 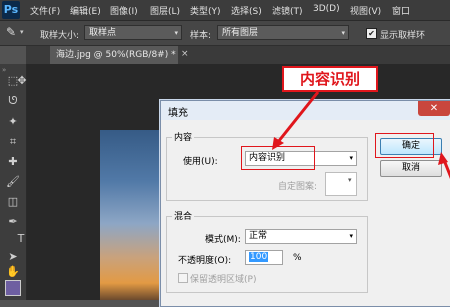 I want to click on annotation-arrows, so click(x=361, y=135).